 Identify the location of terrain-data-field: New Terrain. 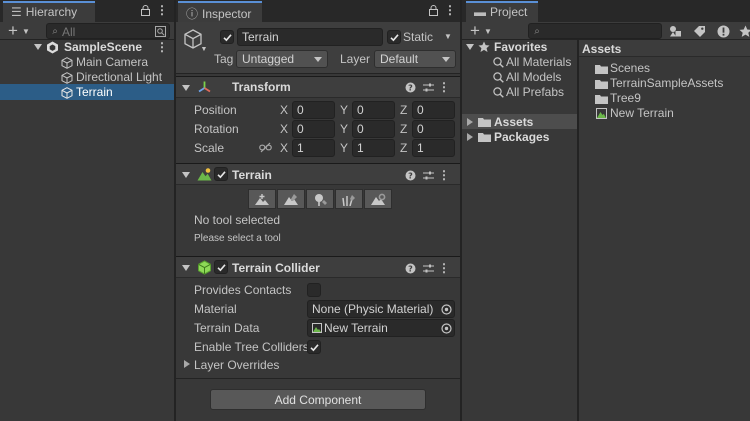
(381, 328).